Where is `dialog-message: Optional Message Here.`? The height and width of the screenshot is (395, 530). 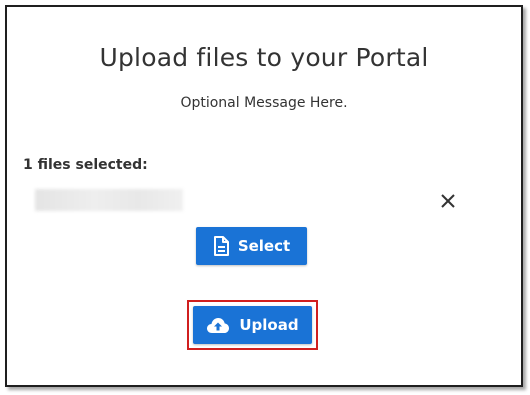
dialog-message: Optional Message Here. is located at coordinates (264, 103).